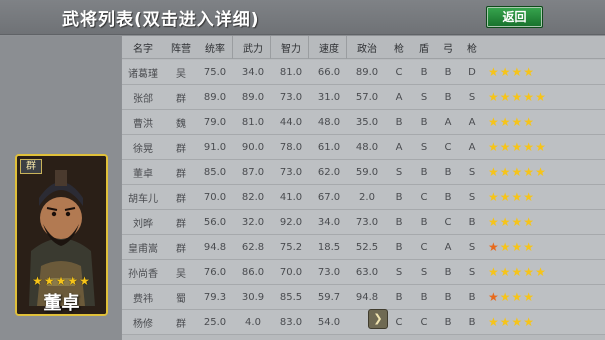 The image size is (605, 340). Describe the element at coordinates (291, 147) in the screenshot. I see `cell-int: 78.0` at that location.